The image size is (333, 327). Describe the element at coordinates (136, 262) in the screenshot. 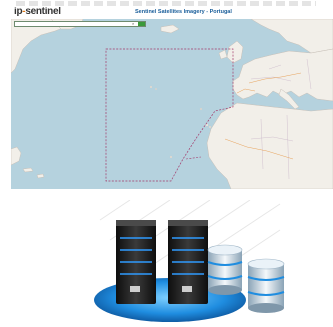

I see `server-left-icon` at that location.